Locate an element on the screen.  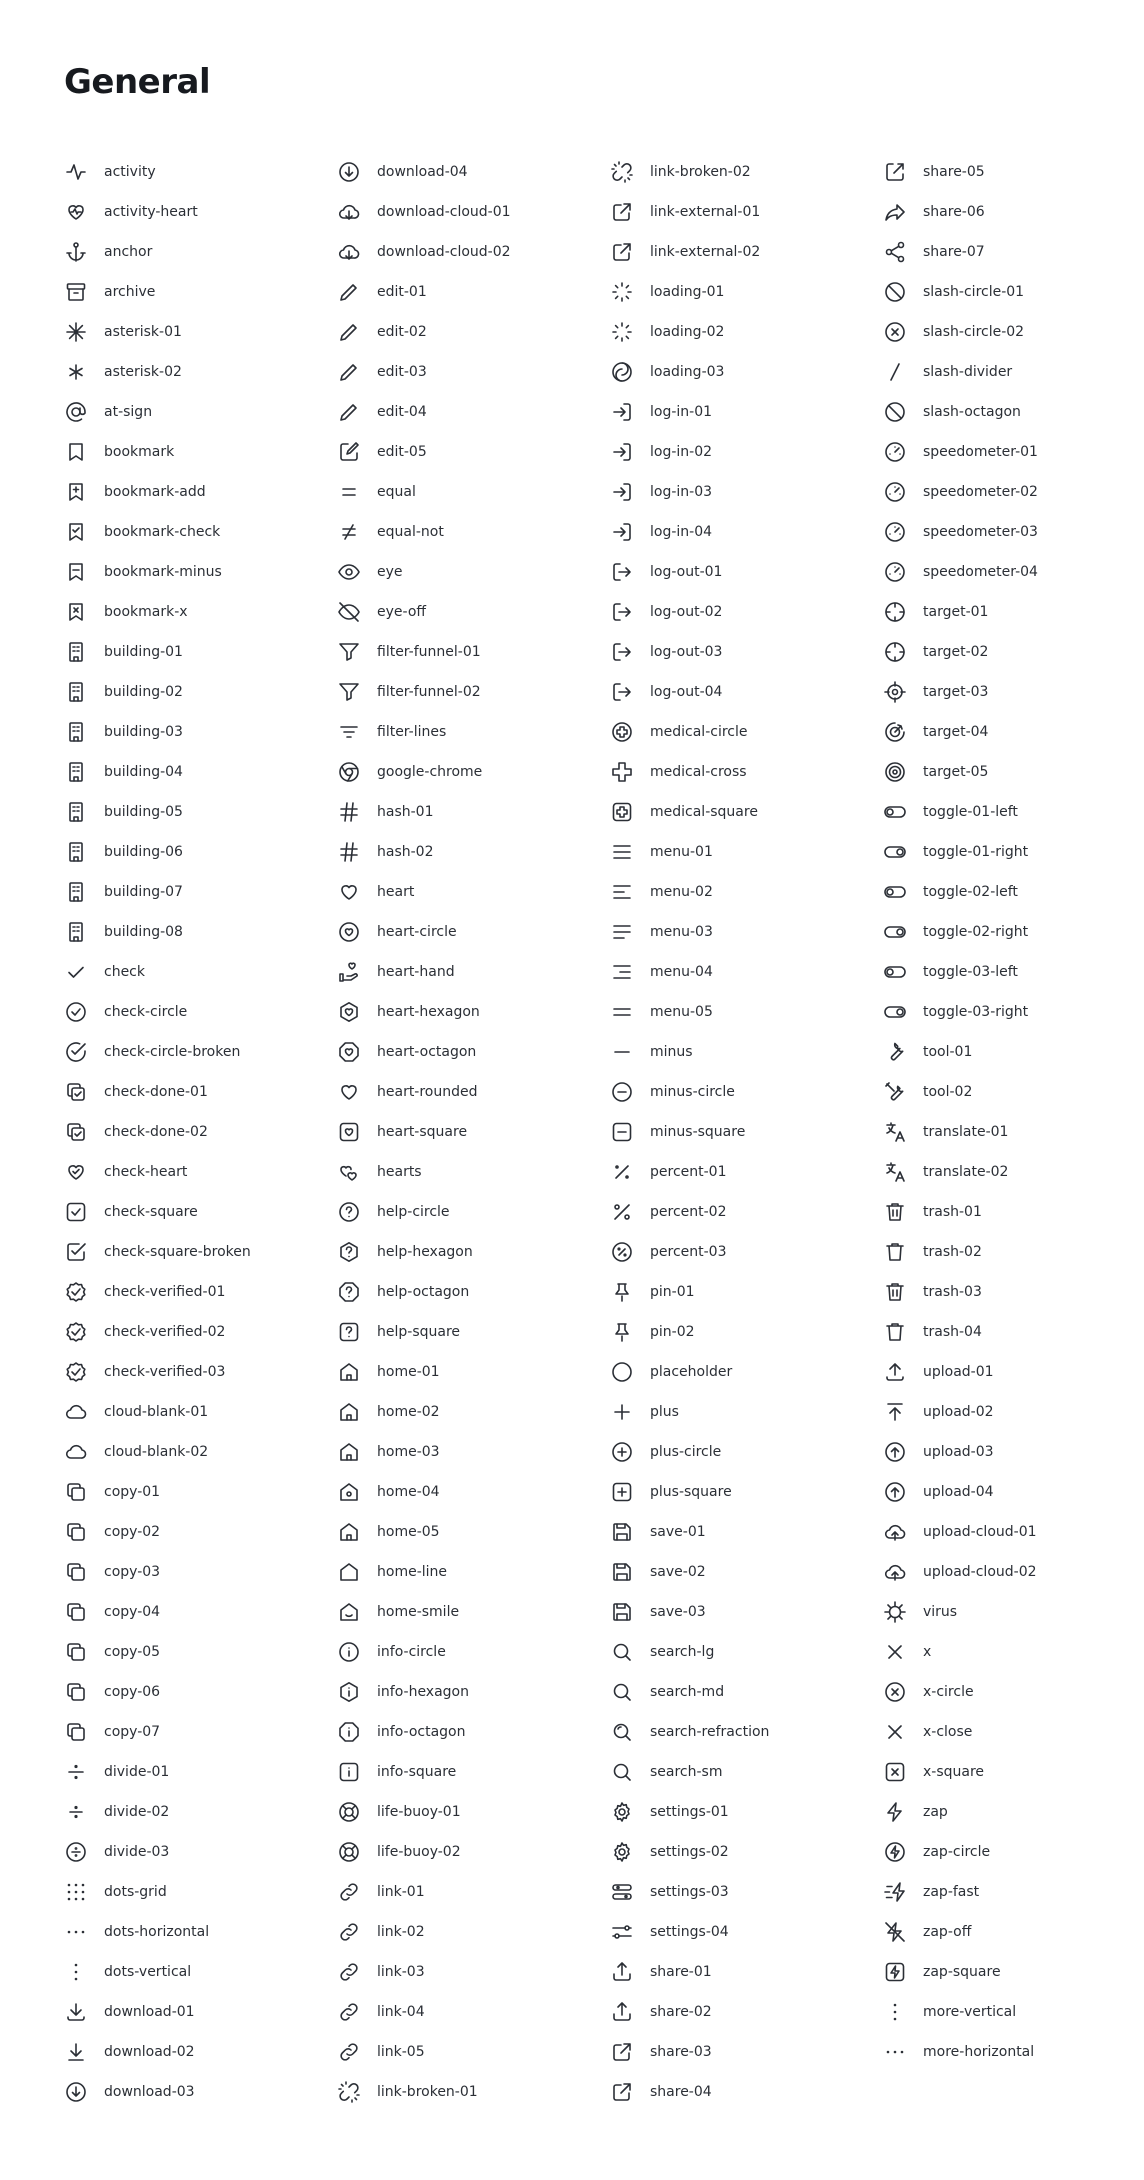
edit-01-icon is located at coordinates (349, 292).